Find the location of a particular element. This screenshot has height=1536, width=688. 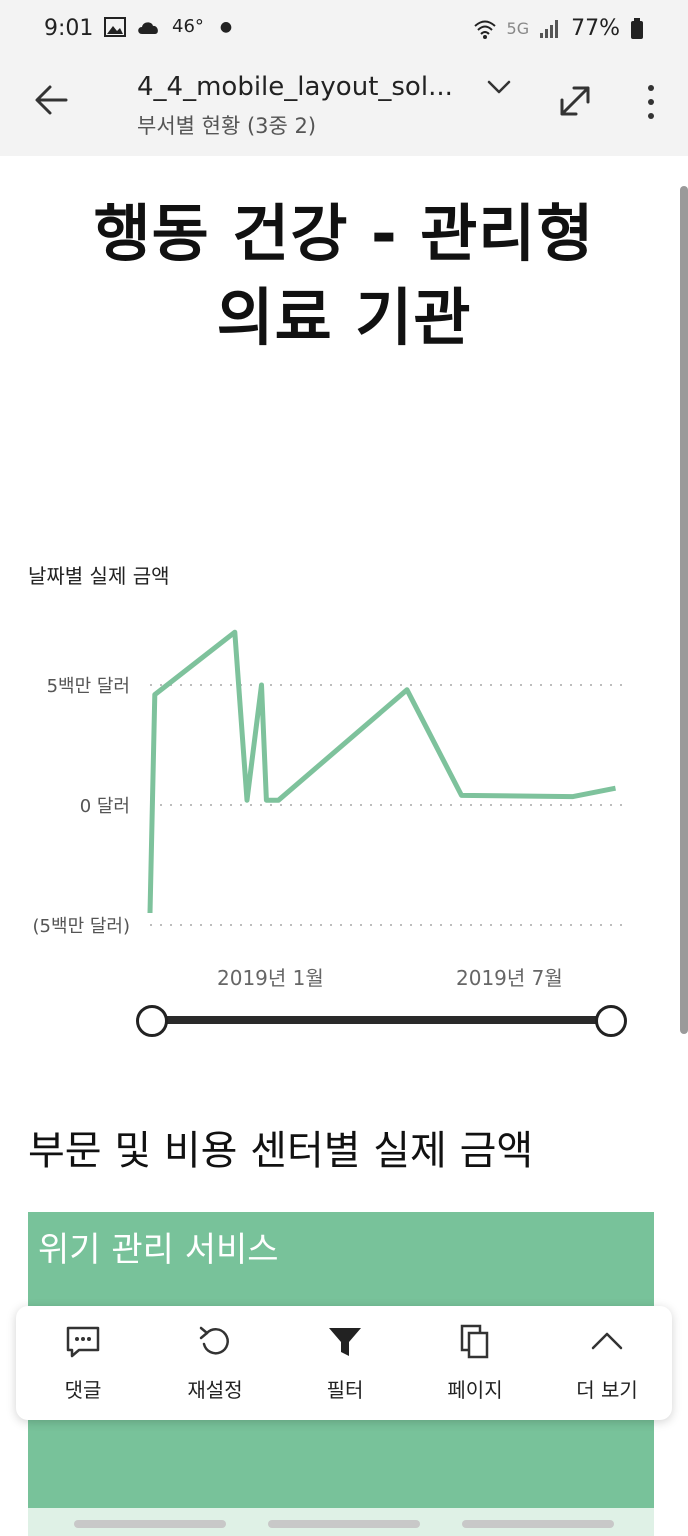

nav-recent-apps is located at coordinates (150, 1524).